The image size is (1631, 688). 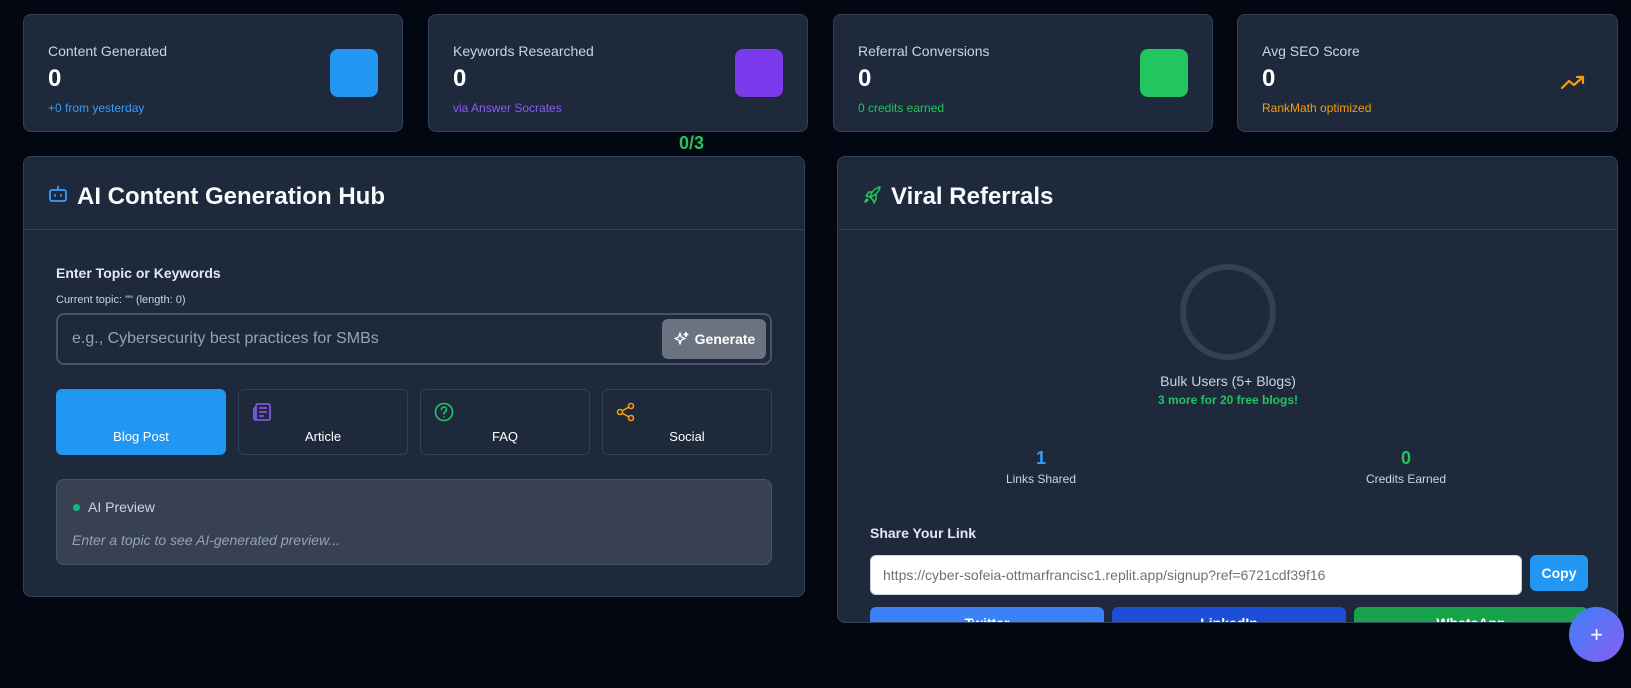 What do you see at coordinates (108, 51) in the screenshot?
I see `stat-title: Content Generated` at bounding box center [108, 51].